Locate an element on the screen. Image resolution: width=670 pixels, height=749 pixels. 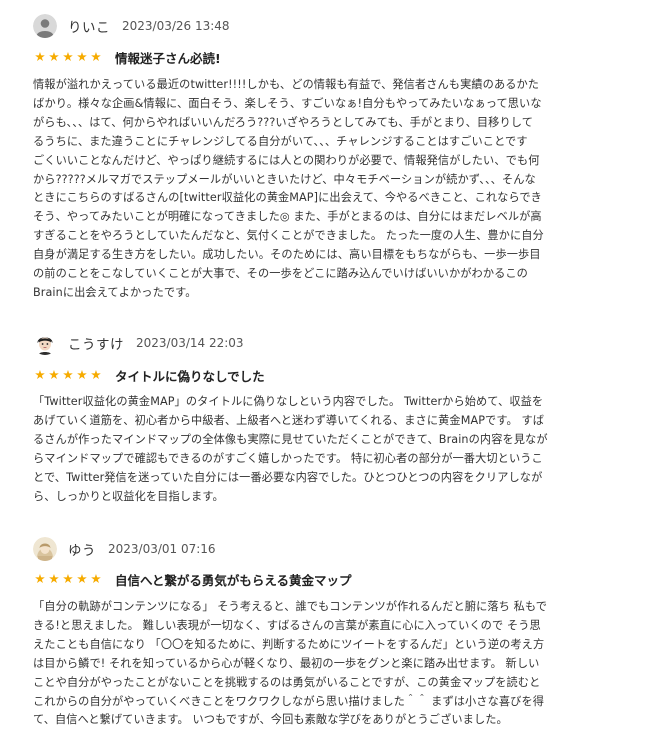
rating-row: ★ ★ ★ ★ ★ タイトルに偽りなしでした is located at coordinates (149, 375).